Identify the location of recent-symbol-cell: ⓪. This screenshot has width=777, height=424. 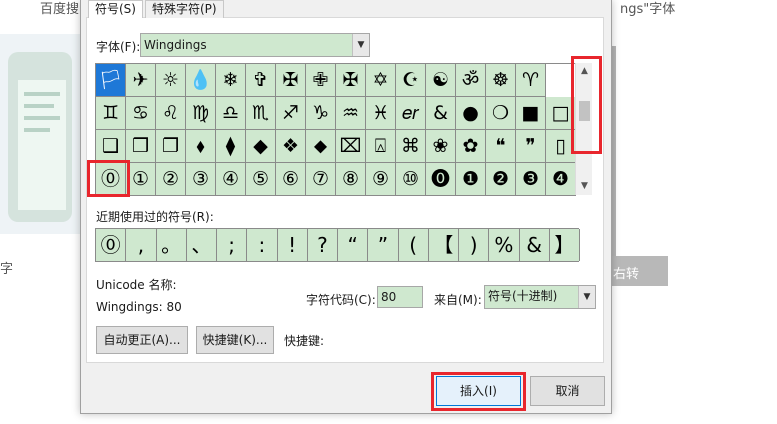
(111, 245).